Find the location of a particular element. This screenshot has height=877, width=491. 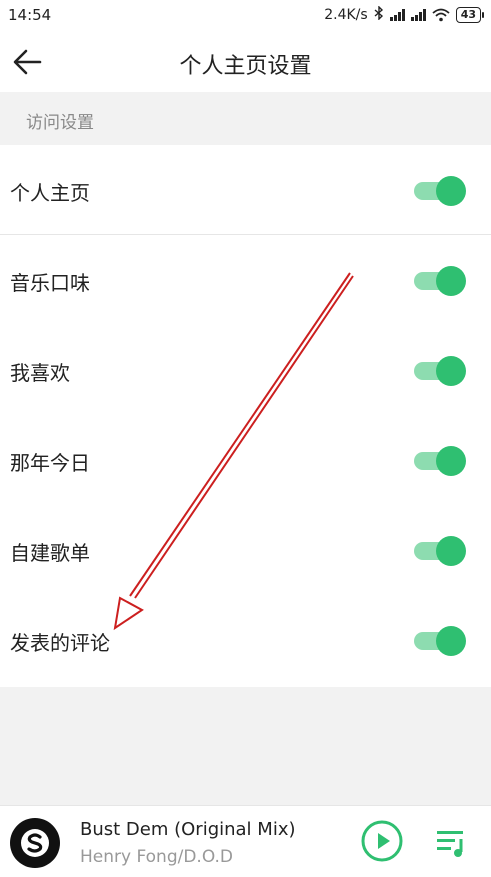

toggle-homepage is located at coordinates (440, 191).